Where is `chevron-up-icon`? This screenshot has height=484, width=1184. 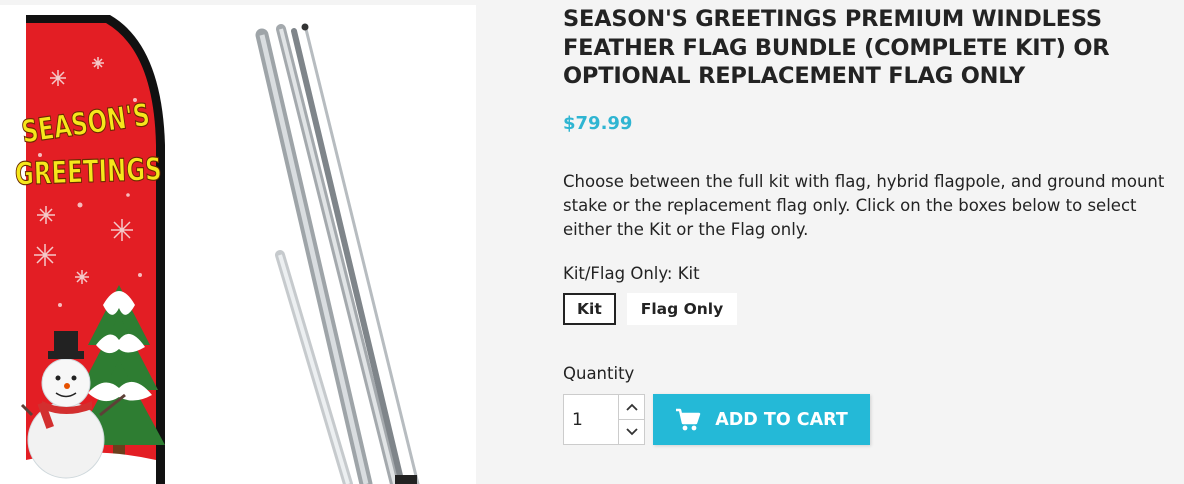
chevron-up-icon is located at coordinates (631, 407).